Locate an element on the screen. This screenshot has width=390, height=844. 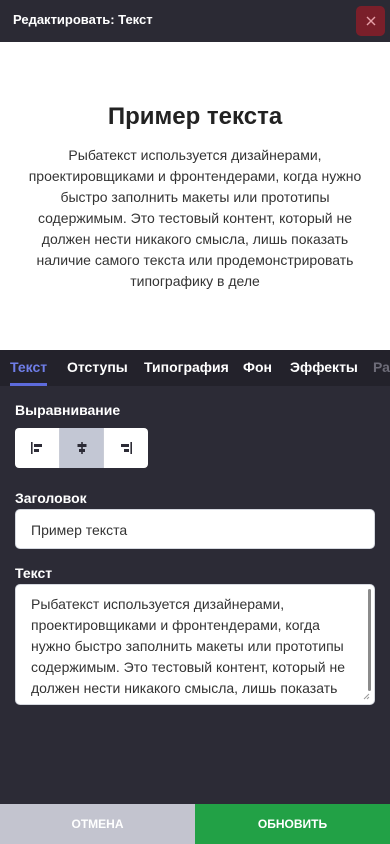
align-center-icon is located at coordinates (81, 448).